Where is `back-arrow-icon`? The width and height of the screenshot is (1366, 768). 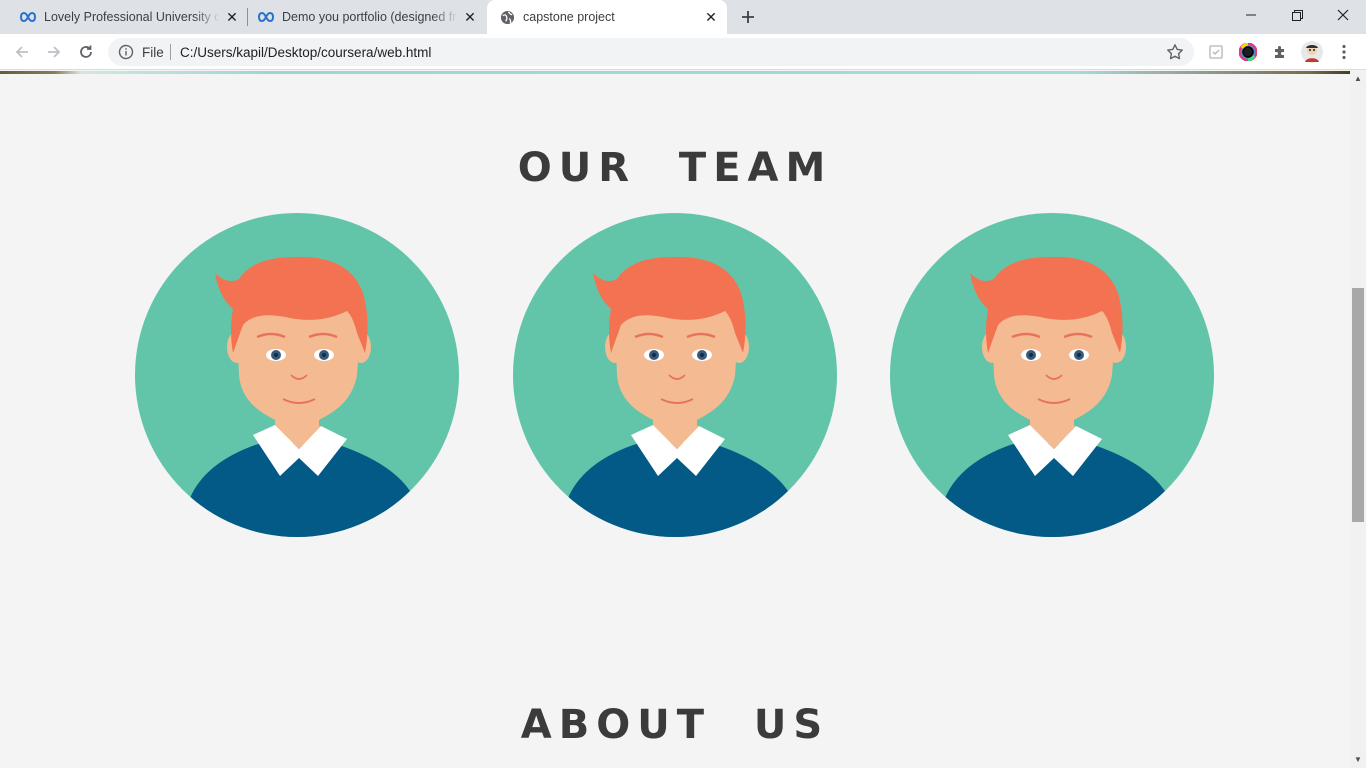 back-arrow-icon is located at coordinates (21, 52).